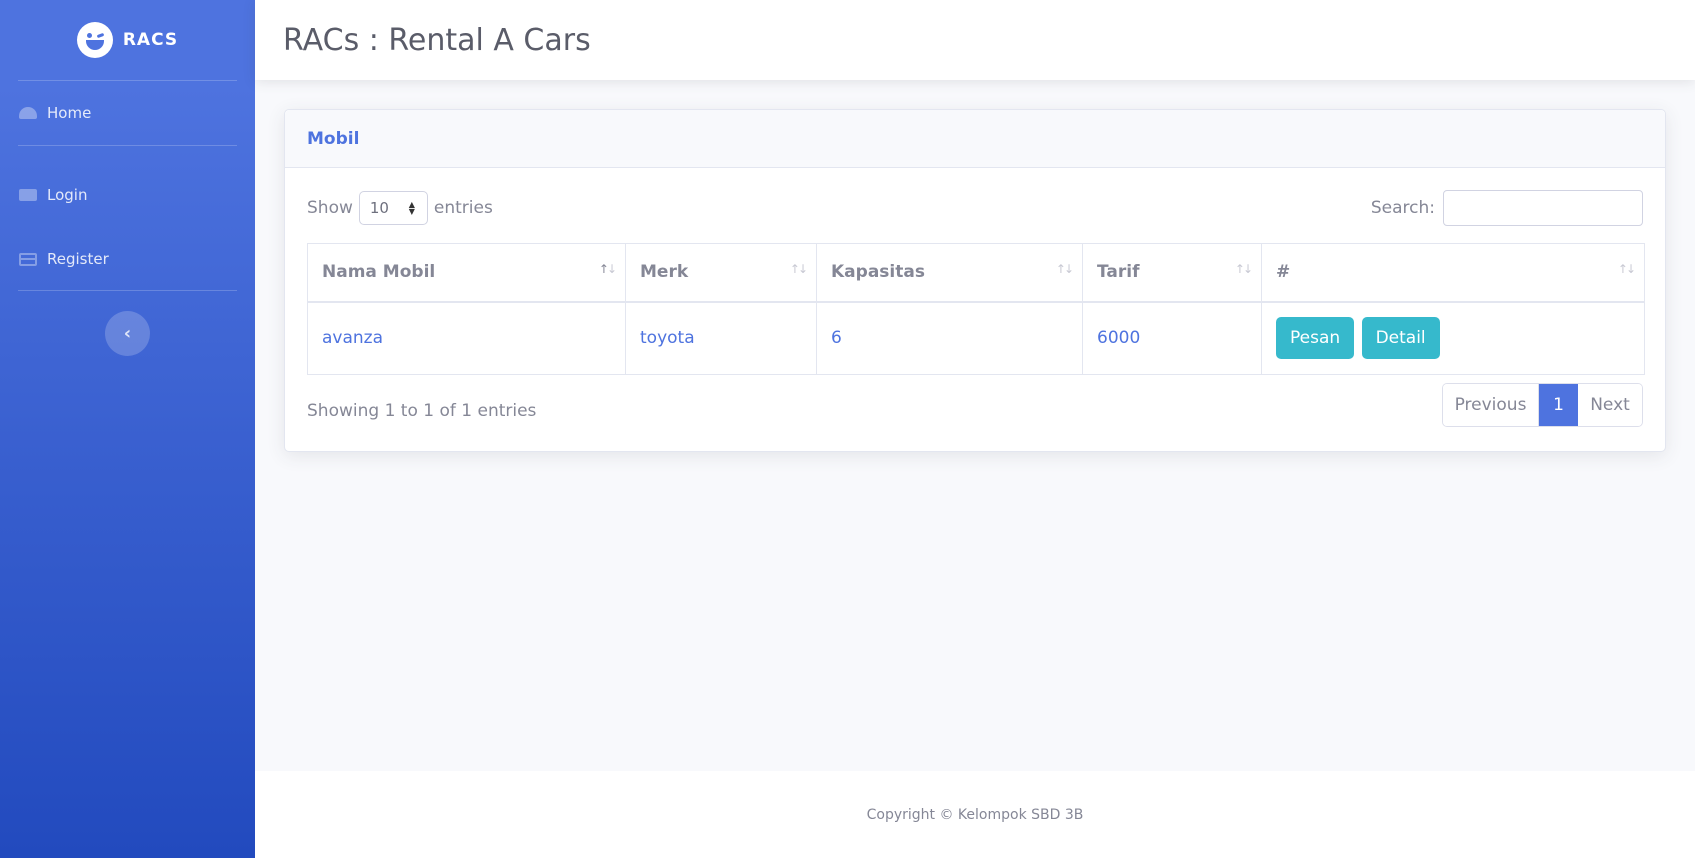  I want to click on column-label: Nama Mobil, so click(379, 272).